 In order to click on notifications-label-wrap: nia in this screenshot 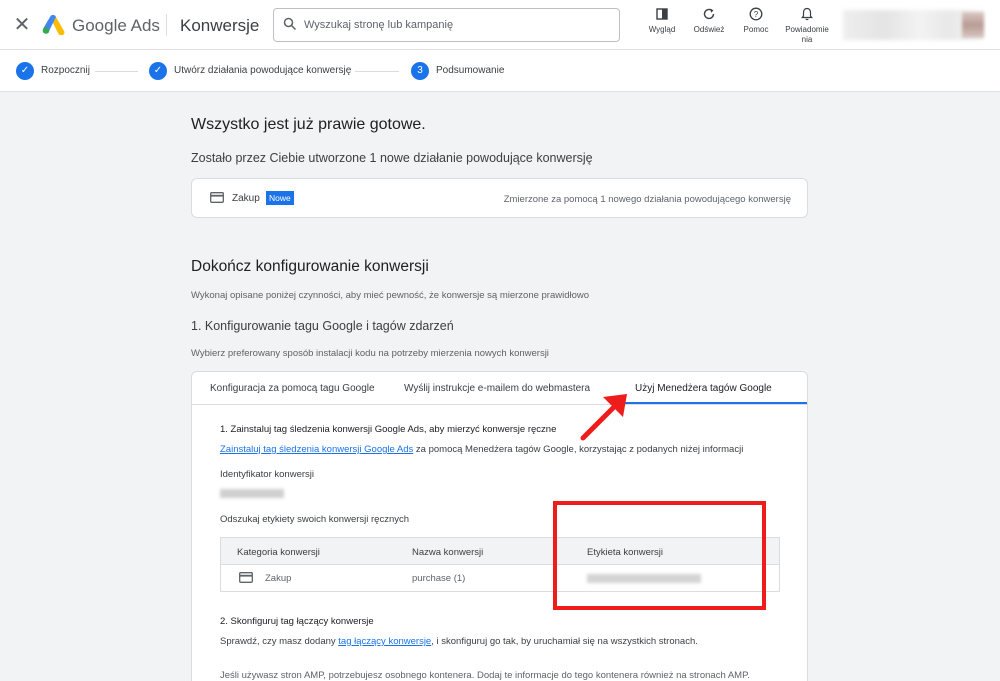, I will do `click(807, 39)`.